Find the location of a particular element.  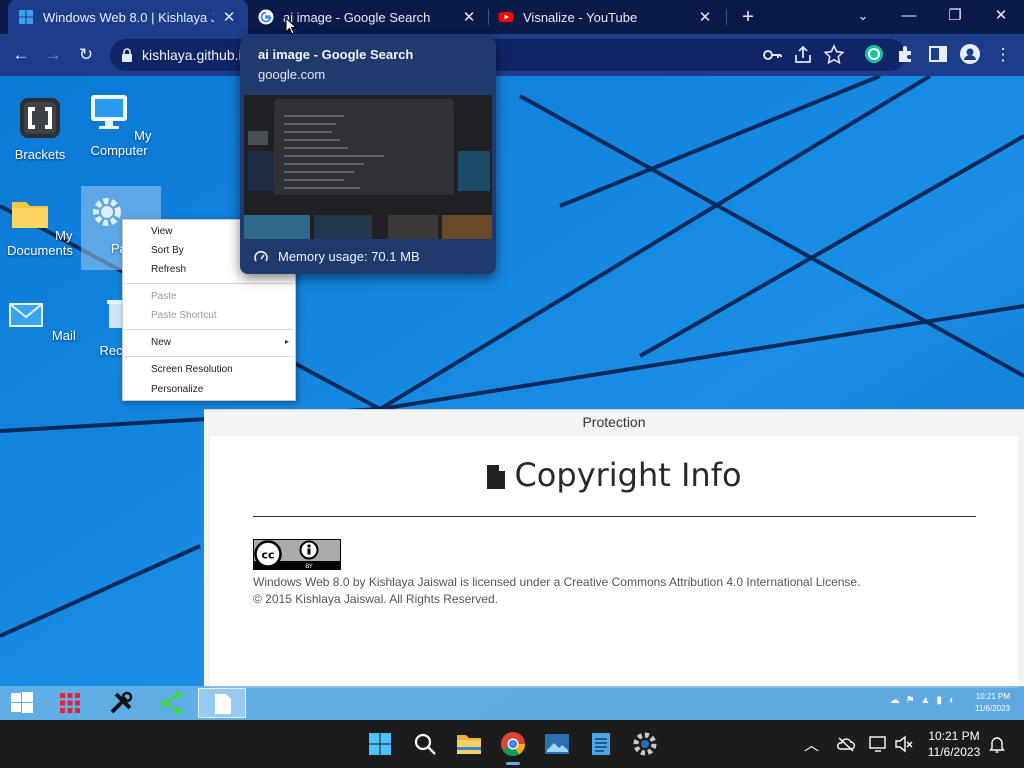

chevron-up-icon: ︿ is located at coordinates (814, 744).